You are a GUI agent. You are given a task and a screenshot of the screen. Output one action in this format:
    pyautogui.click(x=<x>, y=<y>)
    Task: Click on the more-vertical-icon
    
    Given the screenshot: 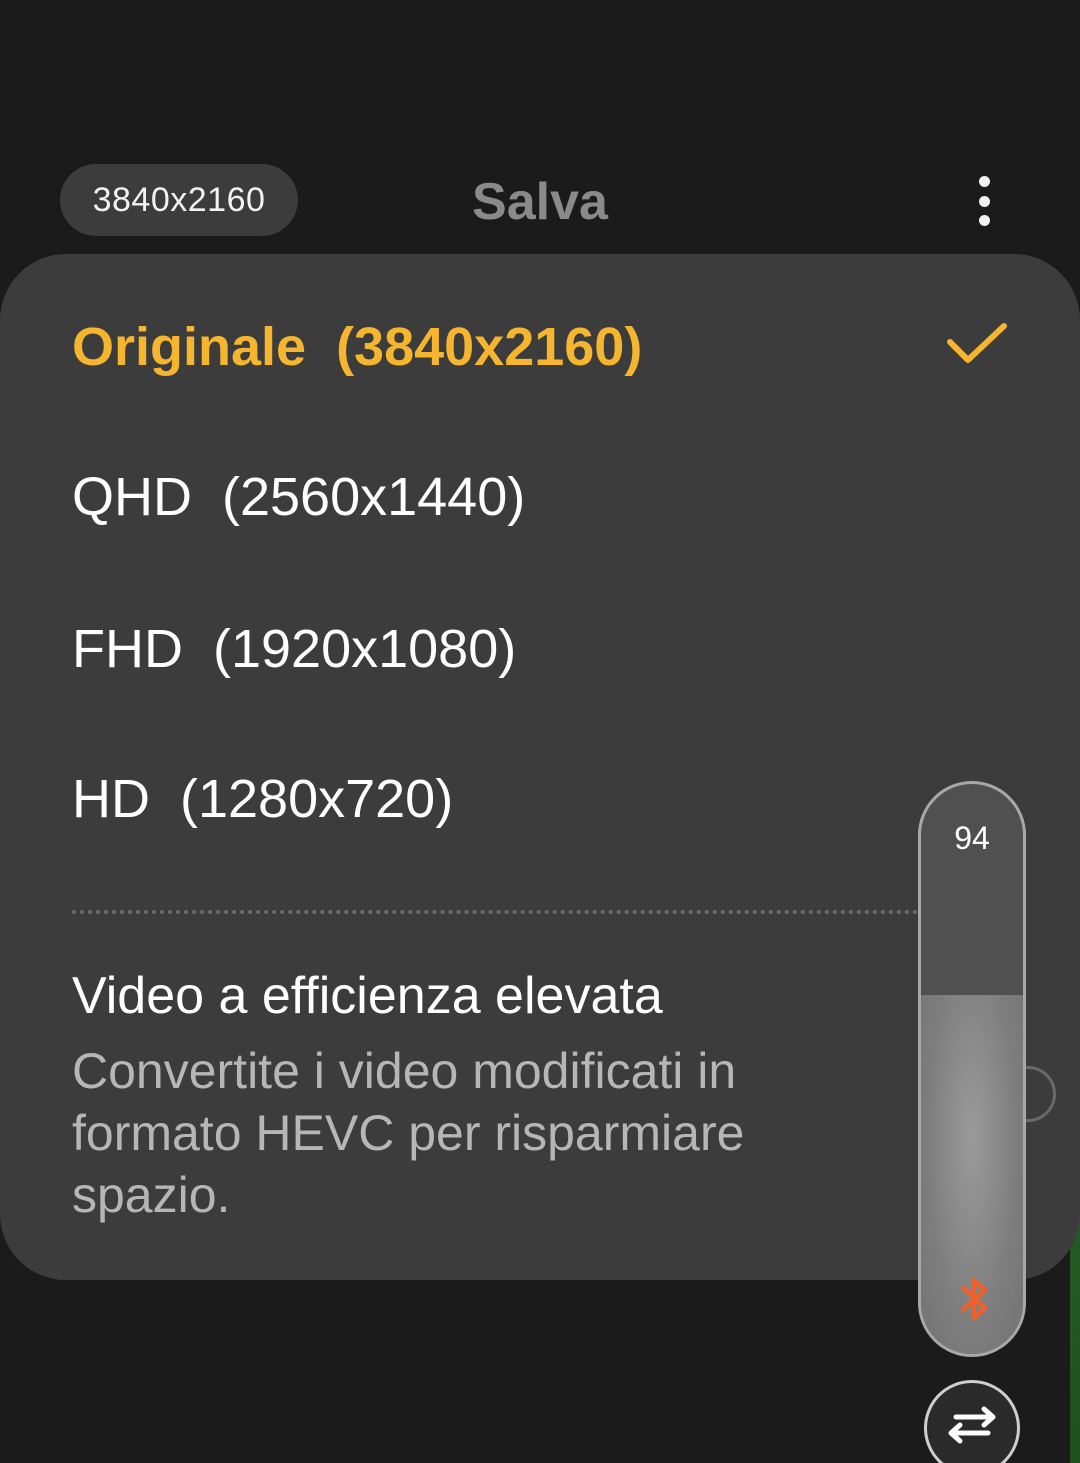 What is the action you would take?
    pyautogui.click(x=984, y=181)
    